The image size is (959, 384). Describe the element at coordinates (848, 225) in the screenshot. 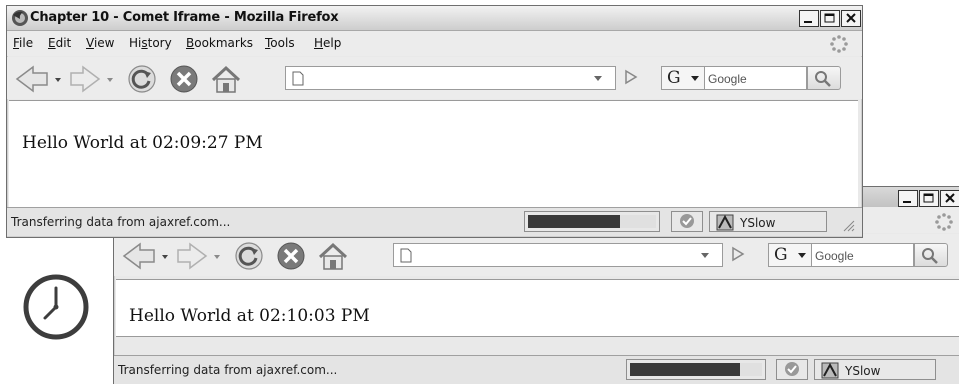

I see `resize-grip-icon` at that location.